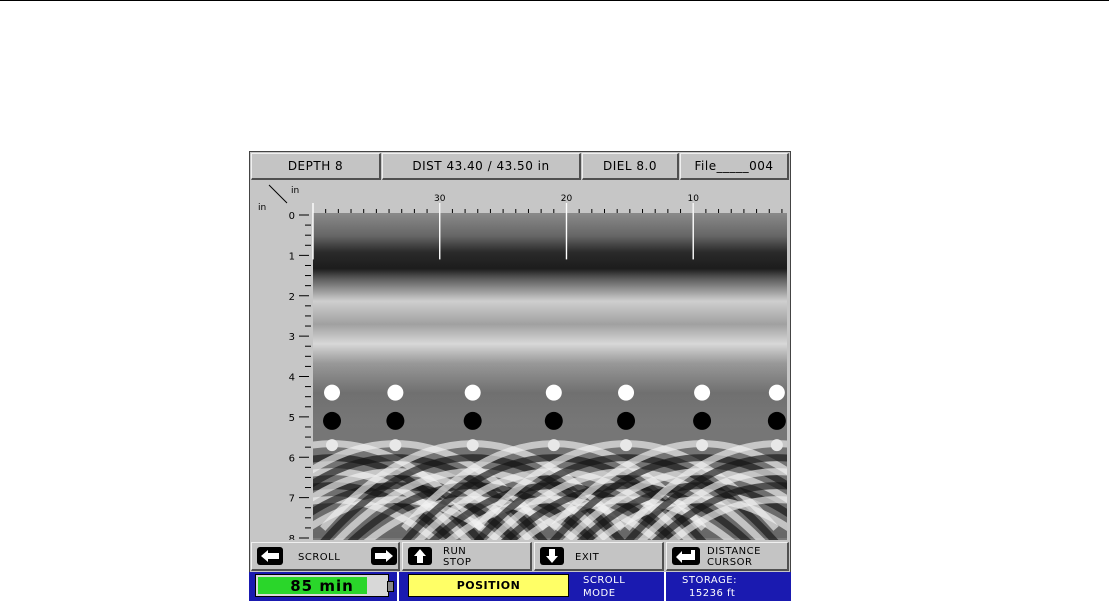 The image size is (1109, 601). Describe the element at coordinates (292, 499) in the screenshot. I see `y-tick-label: 7` at that location.